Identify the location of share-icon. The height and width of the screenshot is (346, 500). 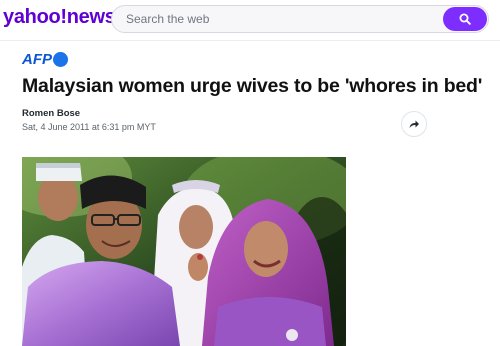
(414, 124).